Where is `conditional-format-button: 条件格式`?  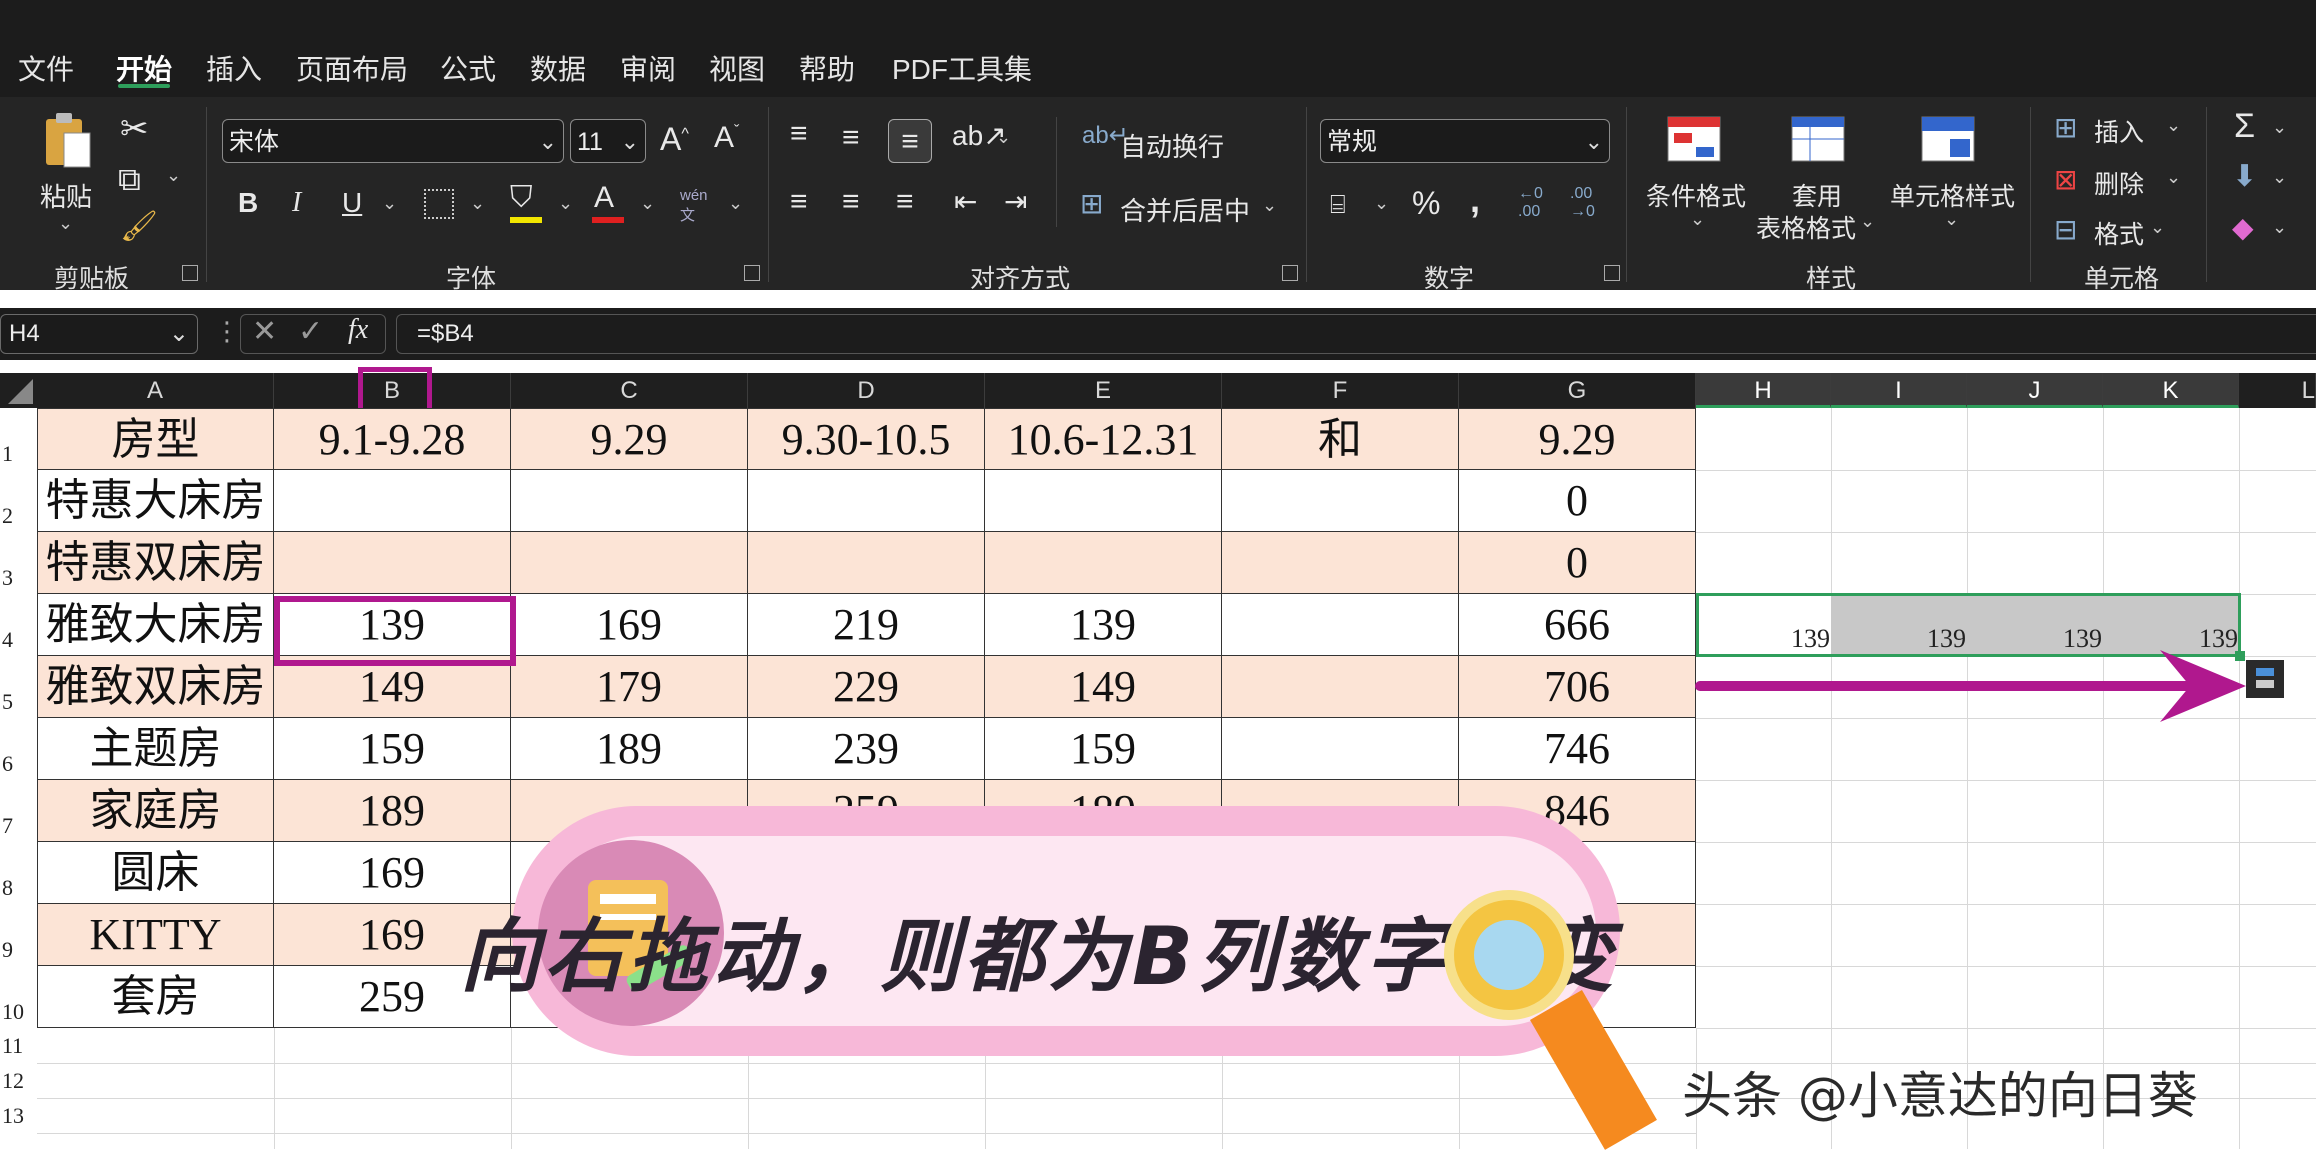
conditional-format-button: 条件格式 is located at coordinates (1696, 195).